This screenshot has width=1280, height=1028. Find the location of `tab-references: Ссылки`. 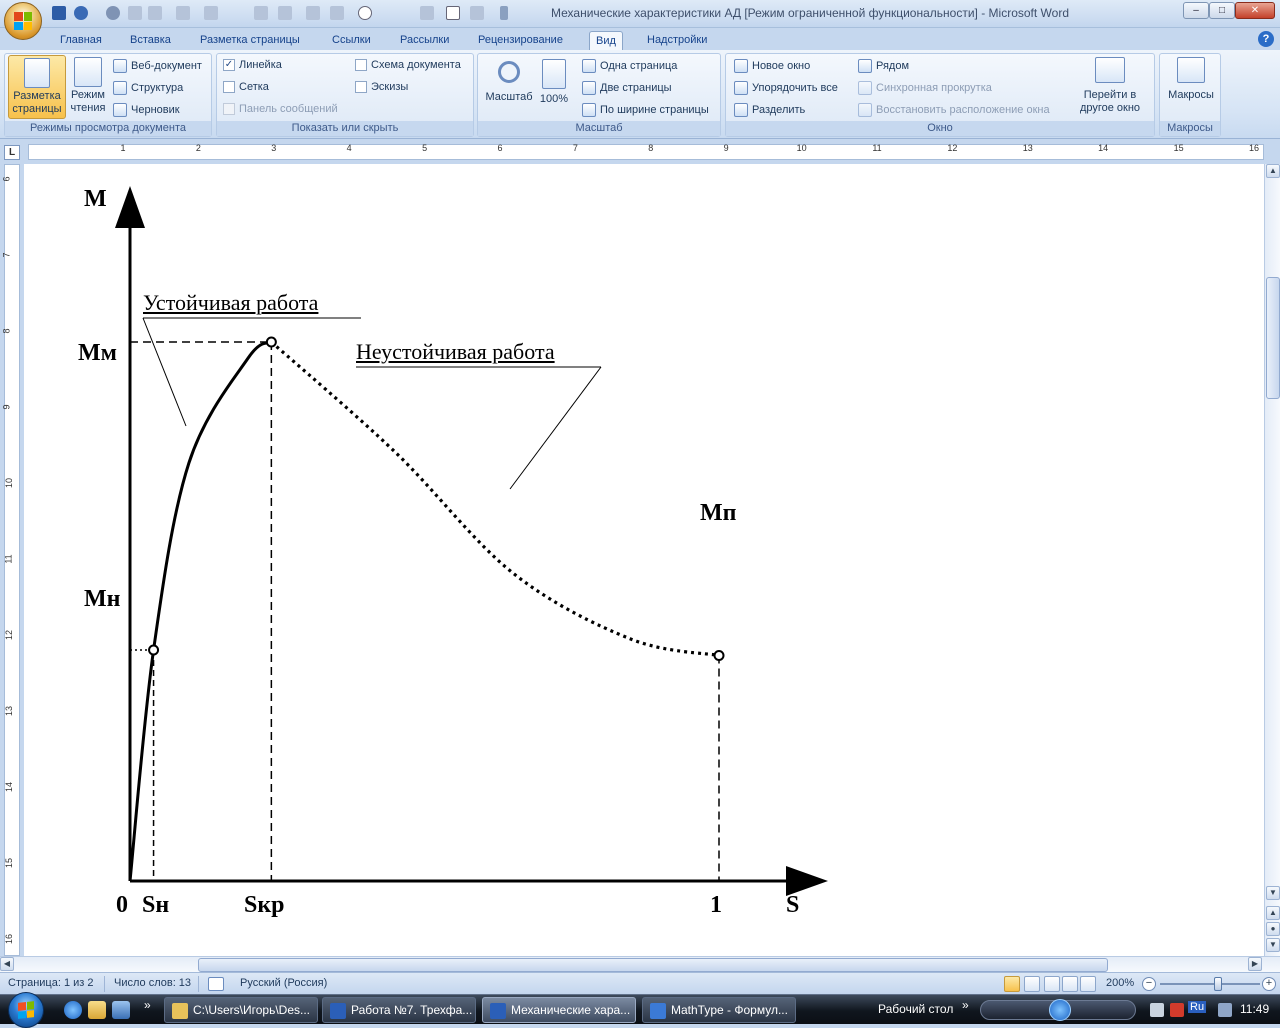

tab-references: Ссылки is located at coordinates (351, 40).